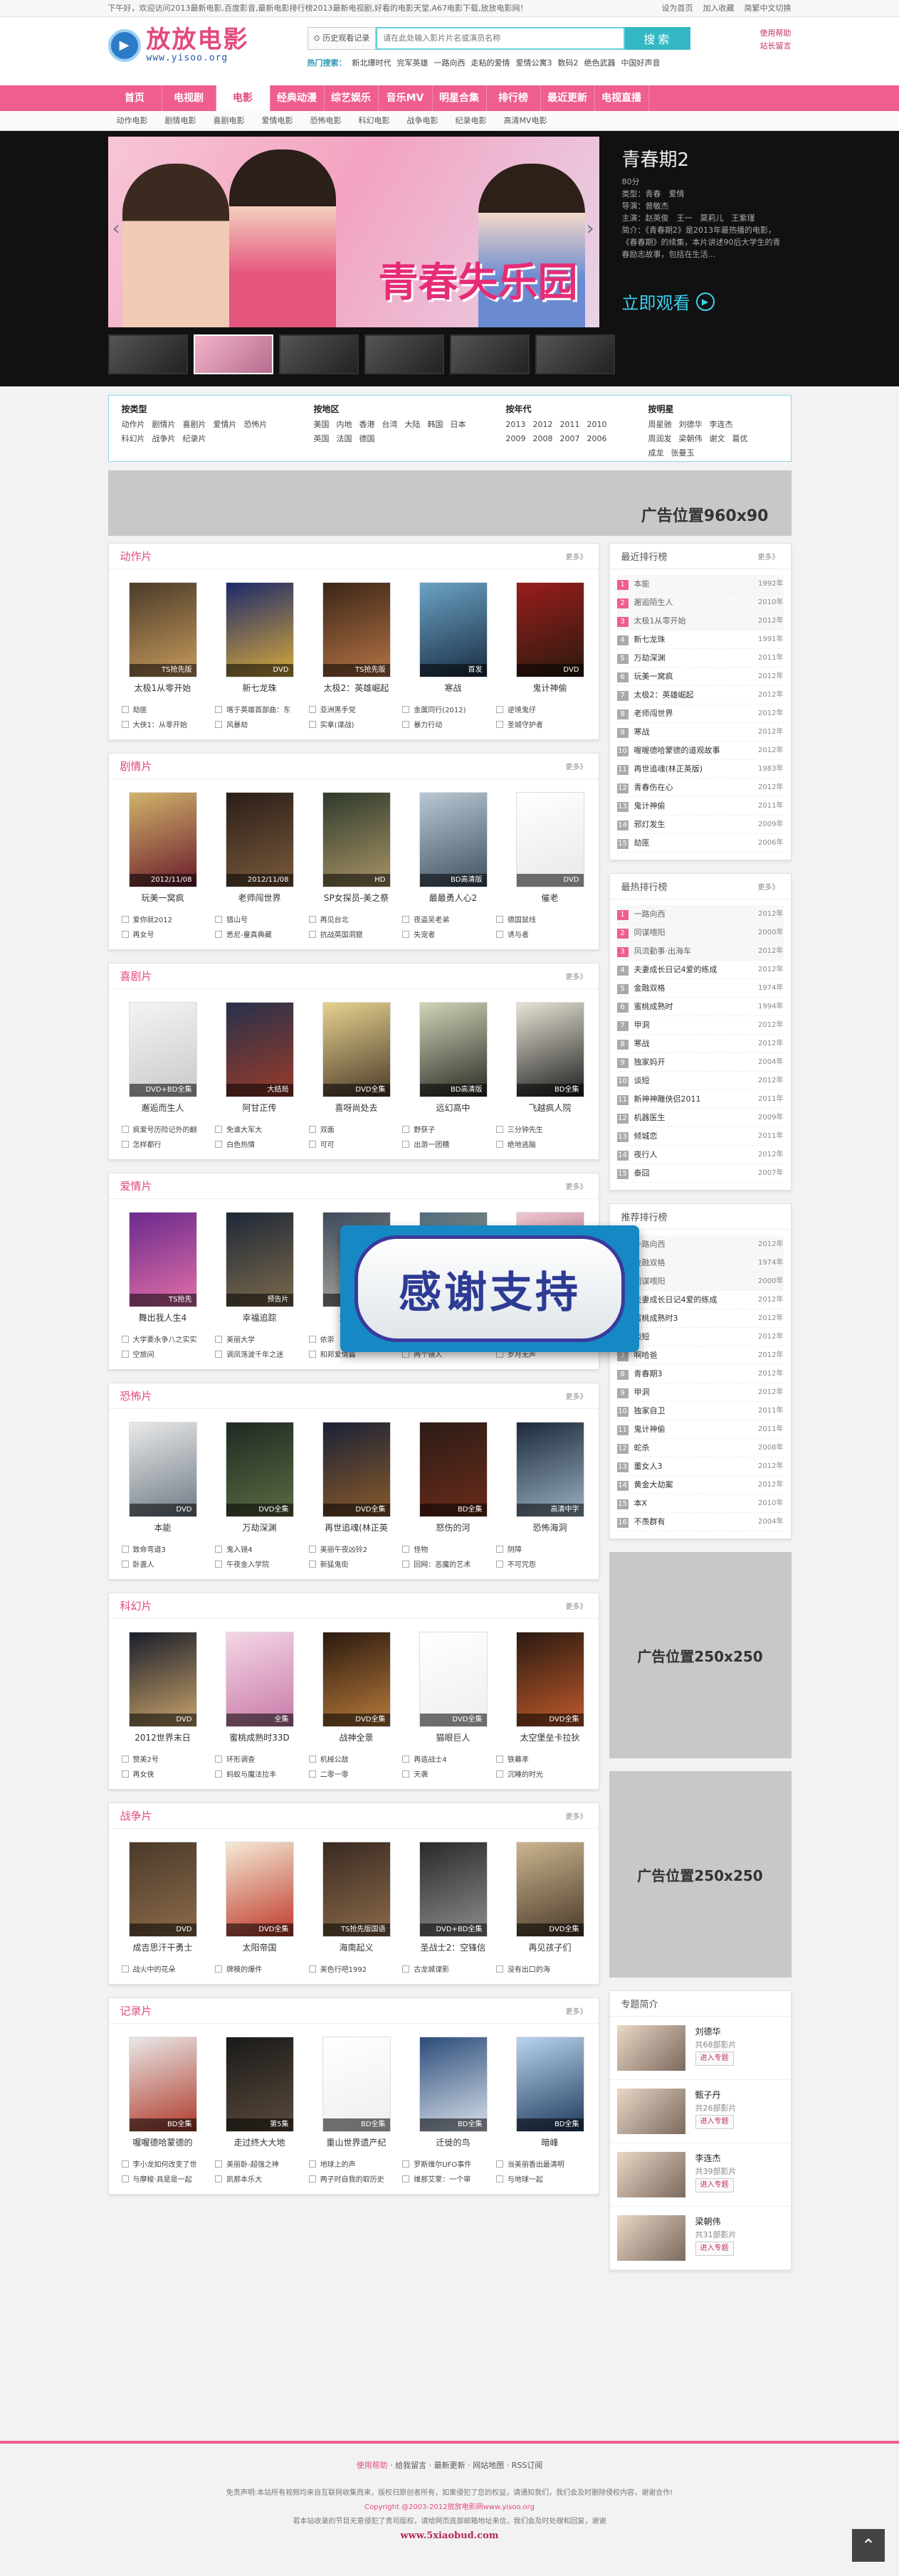 This screenshot has width=899, height=2576. I want to click on hot-item: 数码2, so click(568, 62).